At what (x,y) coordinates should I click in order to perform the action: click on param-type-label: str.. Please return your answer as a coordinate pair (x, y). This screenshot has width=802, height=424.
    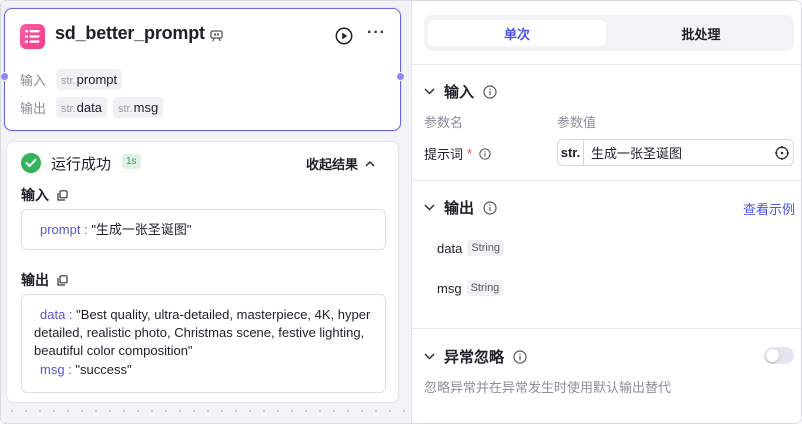
    Looking at the image, I should click on (571, 152).